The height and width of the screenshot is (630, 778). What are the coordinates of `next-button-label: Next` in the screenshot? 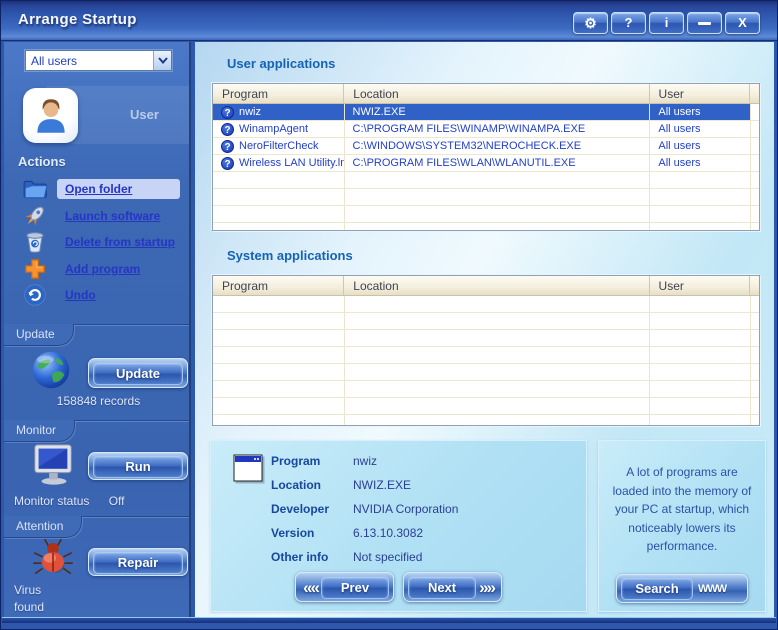 It's located at (442, 587).